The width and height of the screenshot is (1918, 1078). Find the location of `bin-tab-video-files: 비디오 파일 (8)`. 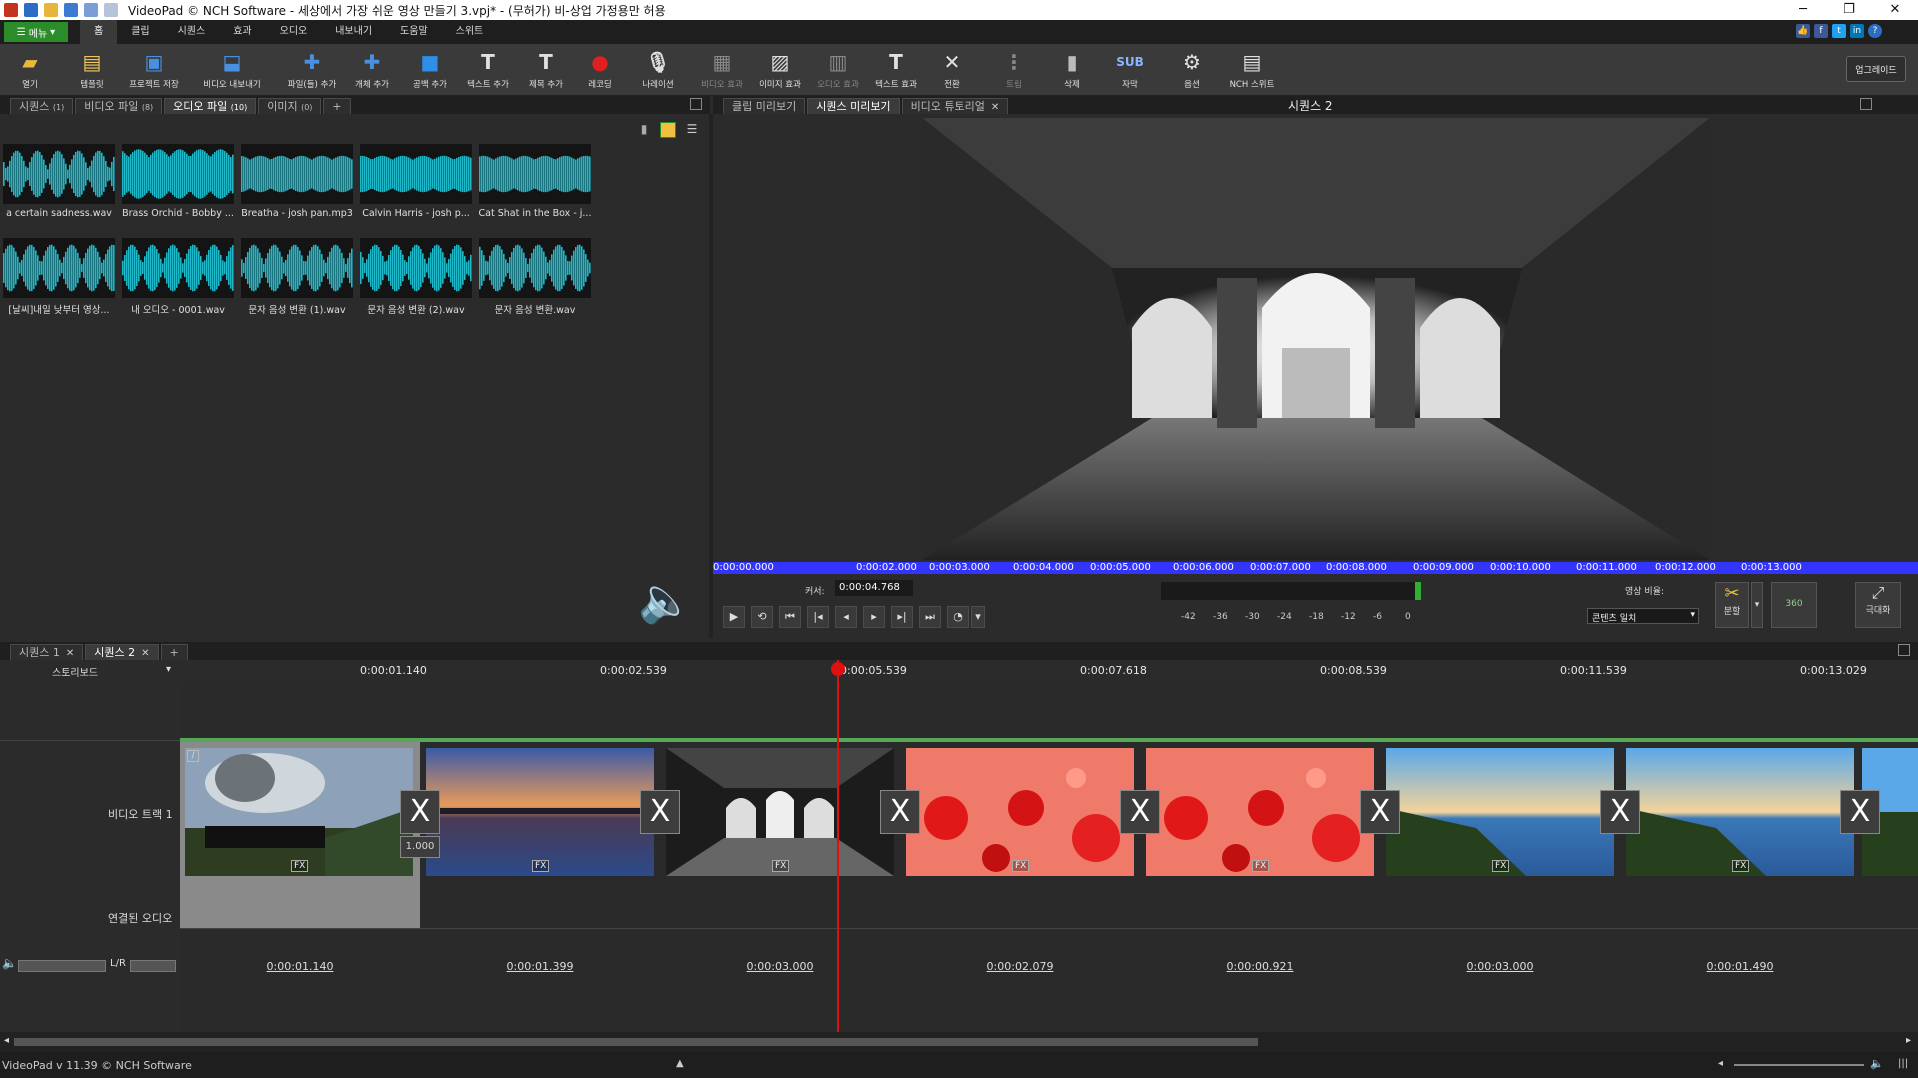

bin-tab-video-files: 비디오 파일 (8) is located at coordinates (119, 106).